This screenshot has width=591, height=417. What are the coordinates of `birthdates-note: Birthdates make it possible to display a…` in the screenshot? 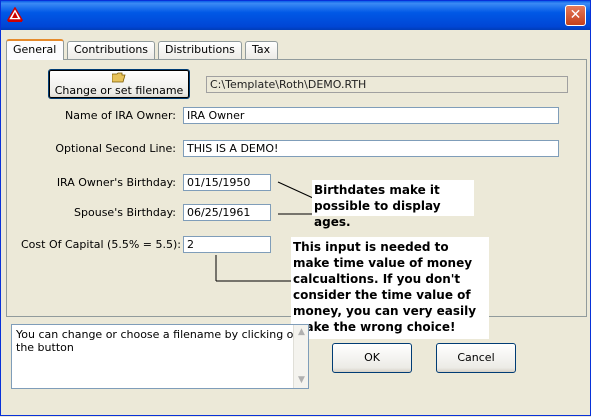 It's located at (393, 204).